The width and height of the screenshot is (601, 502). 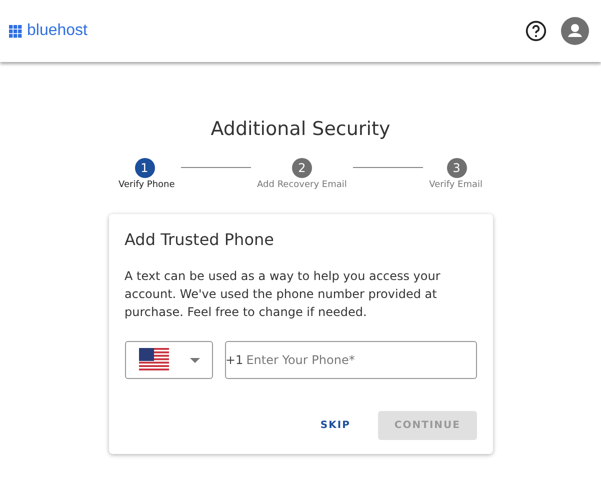 I want to click on description: A text can be used as a way to help you access your account. We've used the phone number provided at purchase. Feel free to change if needed., so click(x=283, y=294).